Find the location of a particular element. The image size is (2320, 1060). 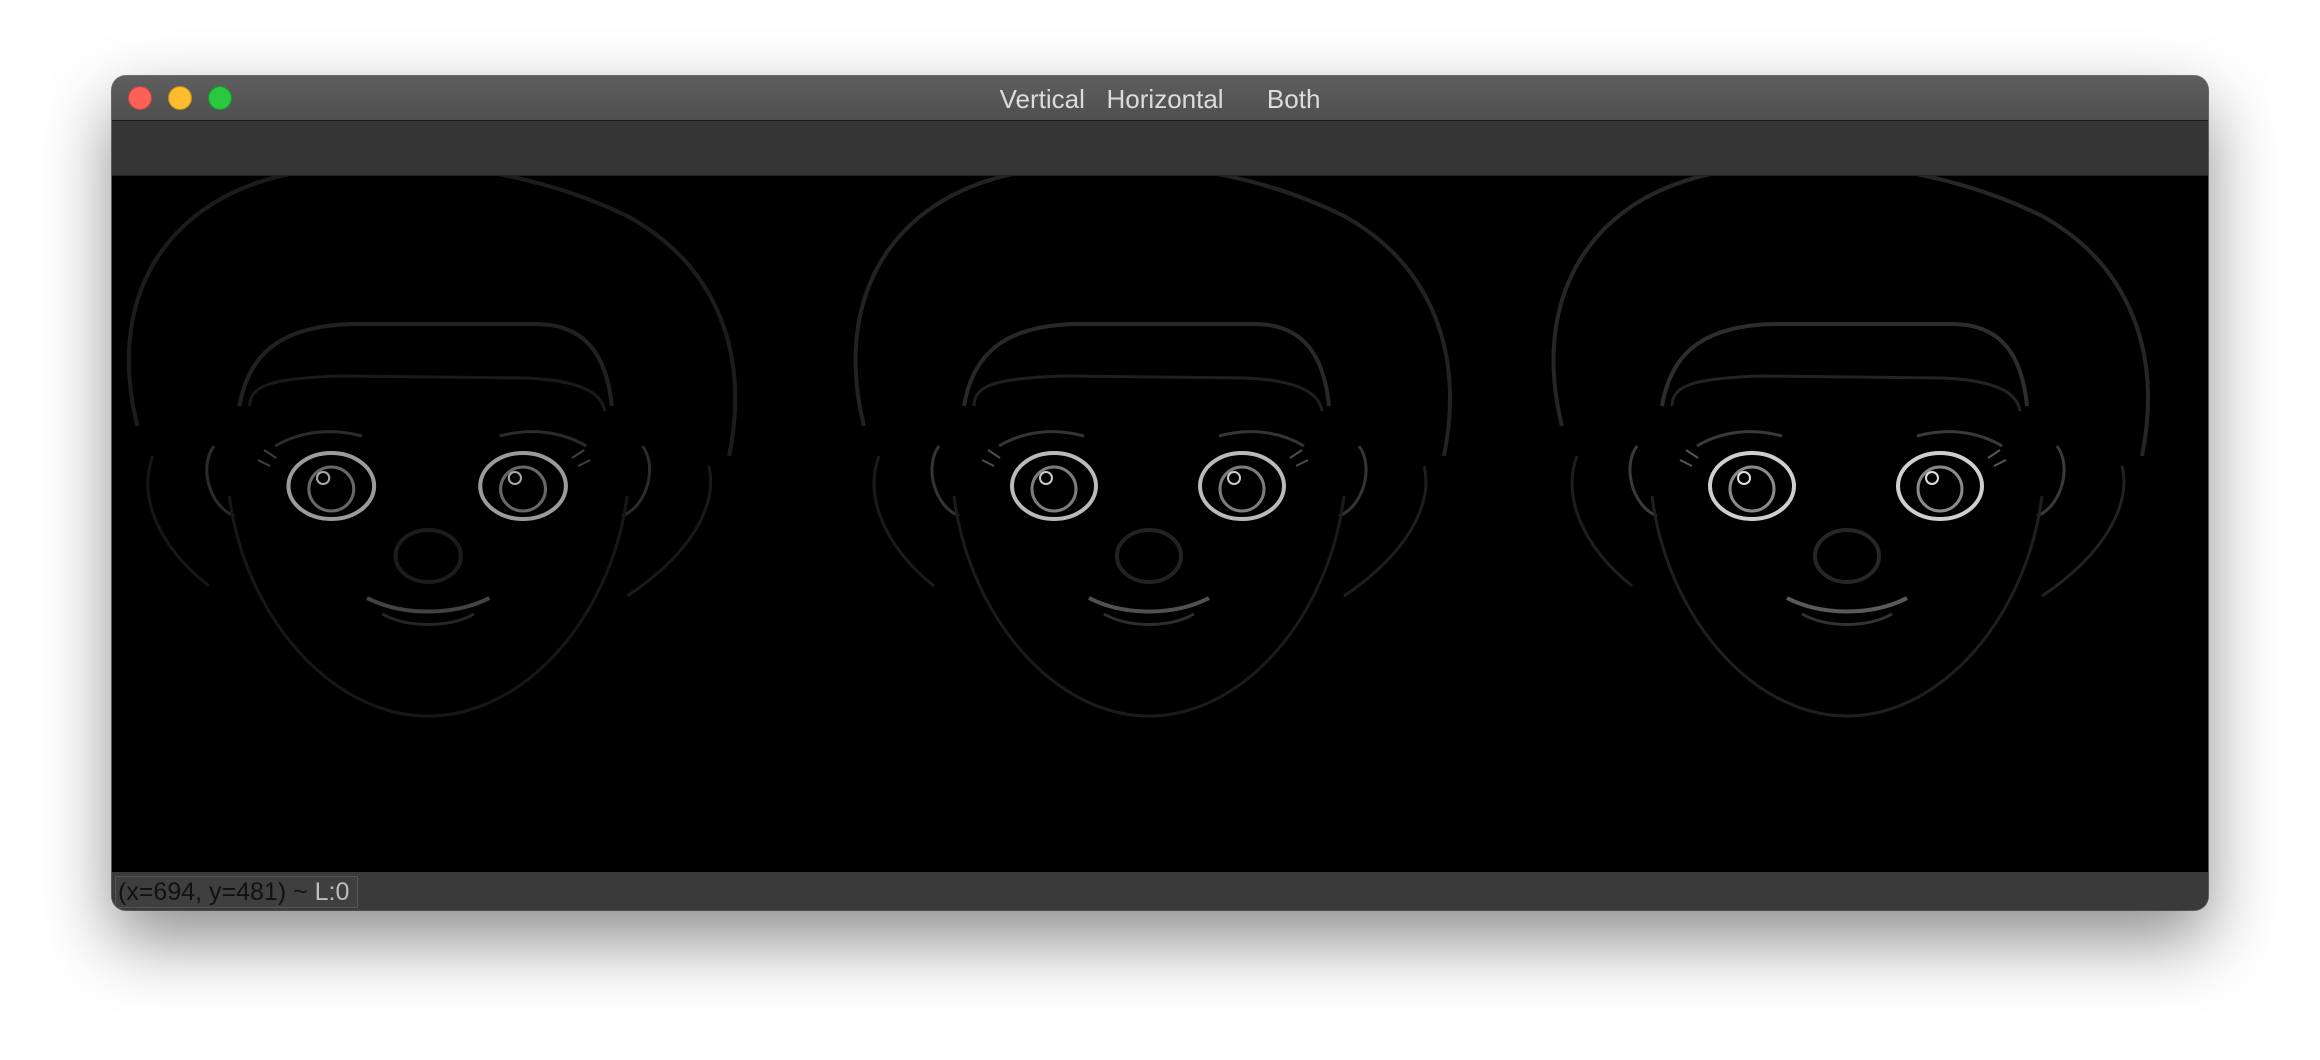

cursor-status: (x=694, y=481) ~ L:0 is located at coordinates (237, 892).